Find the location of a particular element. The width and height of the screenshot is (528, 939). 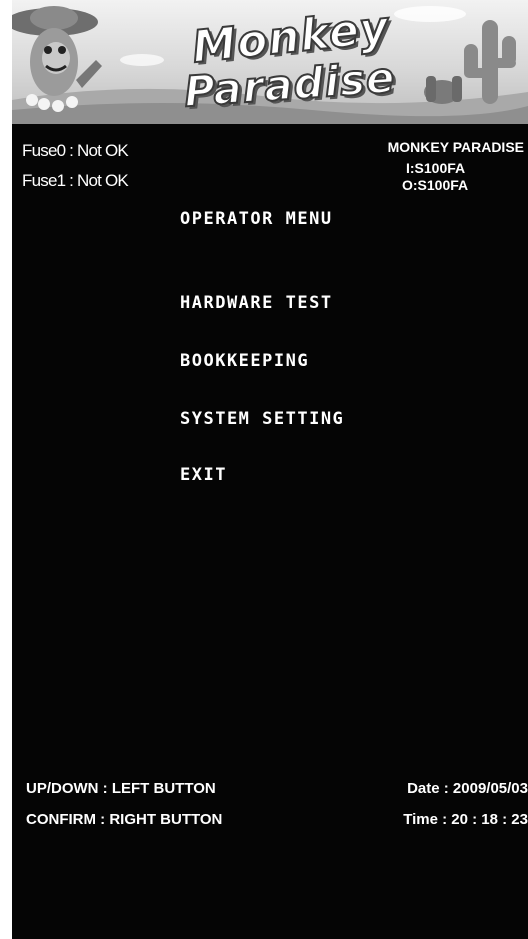

game-logo: Monkey Paradise is located at coordinates (282, 60).